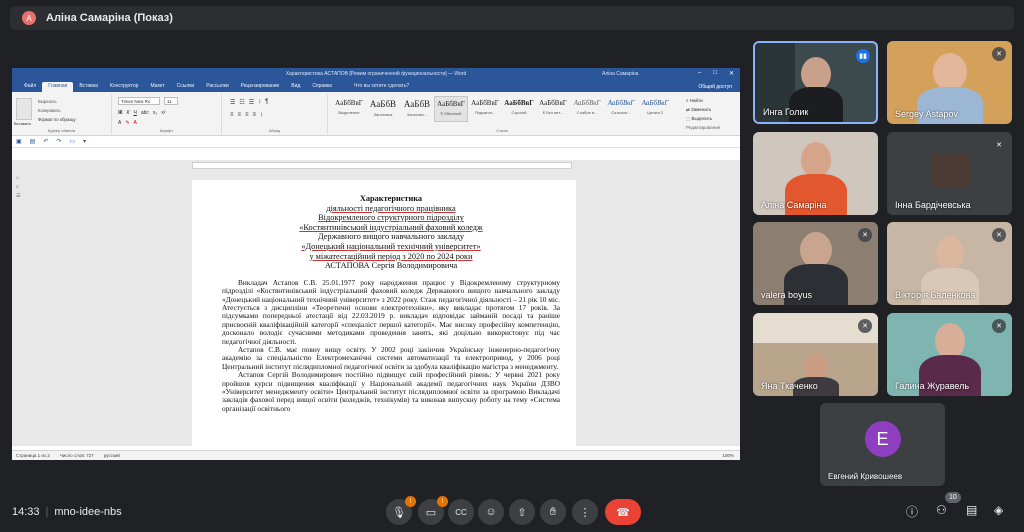 This screenshot has height=532, width=1024. What do you see at coordinates (949, 173) in the screenshot?
I see `participant-tile: ✕ Інна Бардічевська` at bounding box center [949, 173].